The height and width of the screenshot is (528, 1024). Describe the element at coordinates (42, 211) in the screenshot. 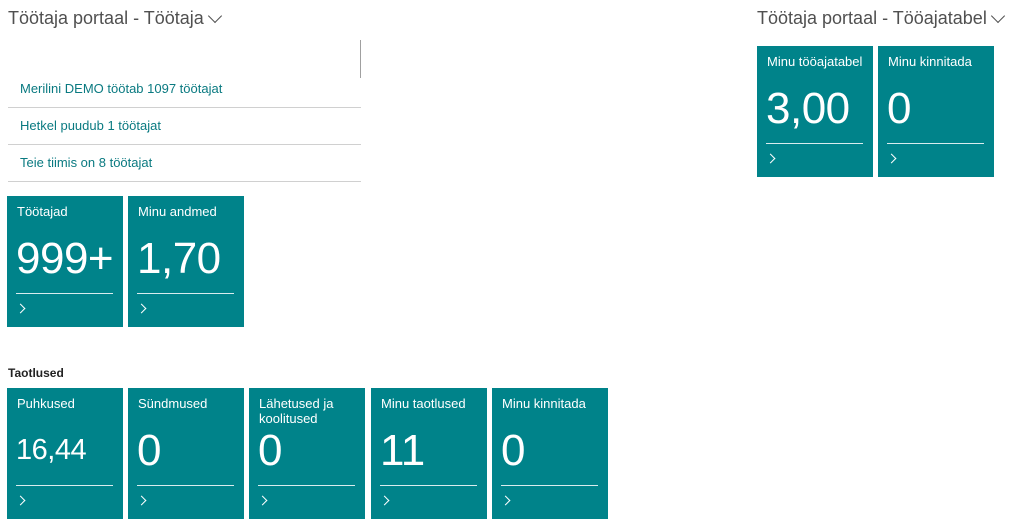

I see `tile-label: Töötajad` at that location.